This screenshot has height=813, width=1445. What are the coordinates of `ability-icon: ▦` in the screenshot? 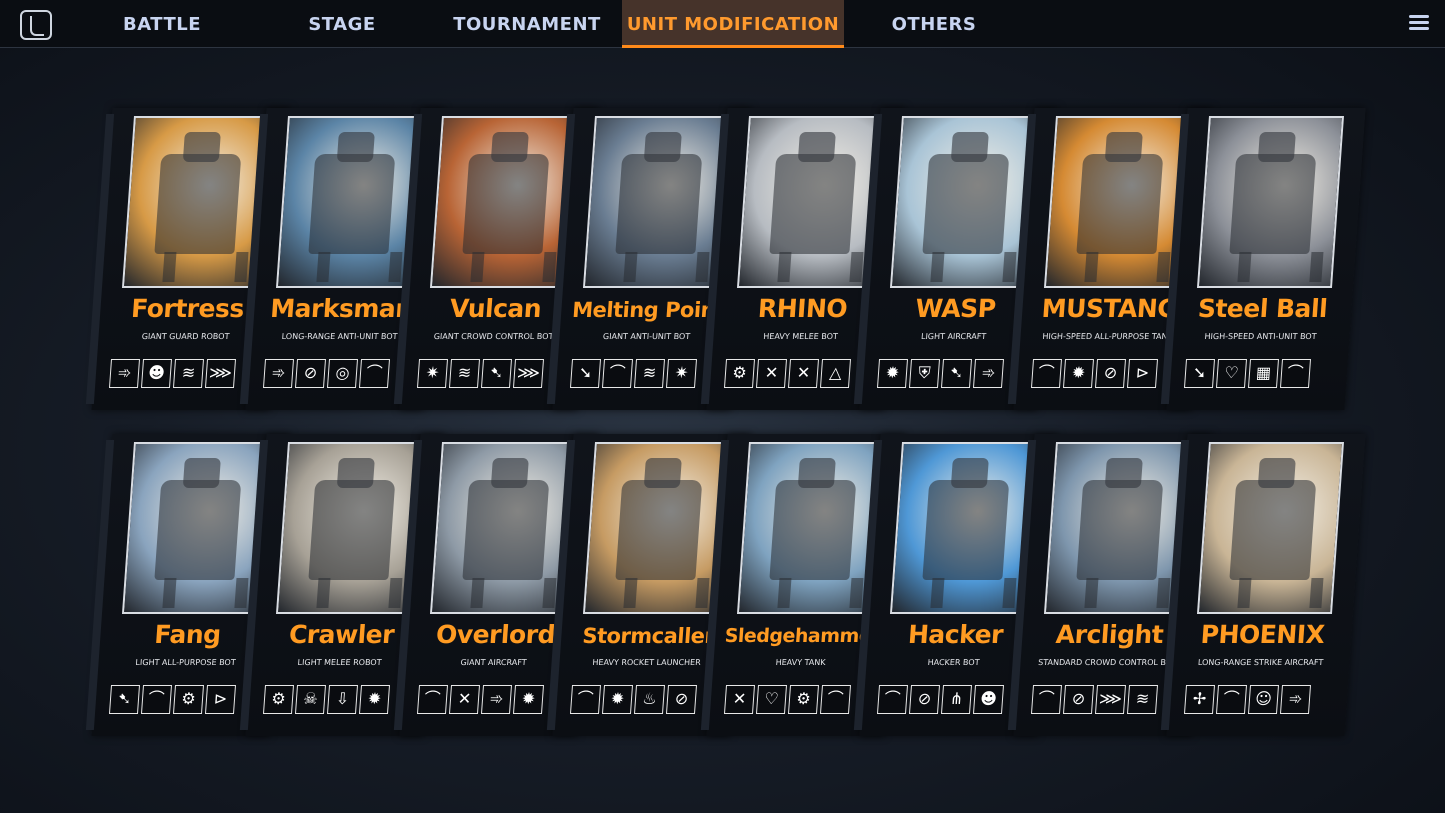 It's located at (1263, 373).